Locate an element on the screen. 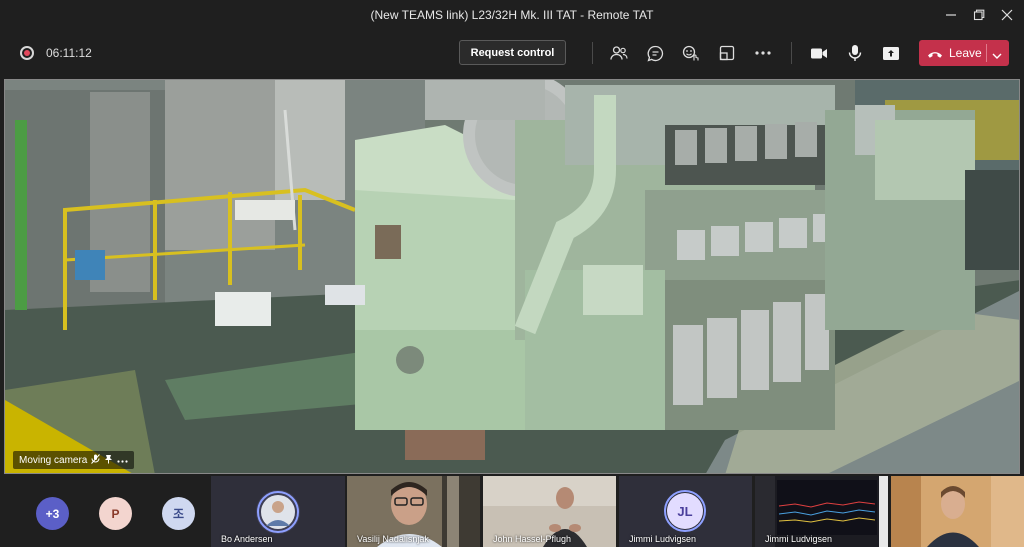 This screenshot has width=1024, height=547. participant-tile: Jimmi Ludvigsen is located at coordinates (821, 511).